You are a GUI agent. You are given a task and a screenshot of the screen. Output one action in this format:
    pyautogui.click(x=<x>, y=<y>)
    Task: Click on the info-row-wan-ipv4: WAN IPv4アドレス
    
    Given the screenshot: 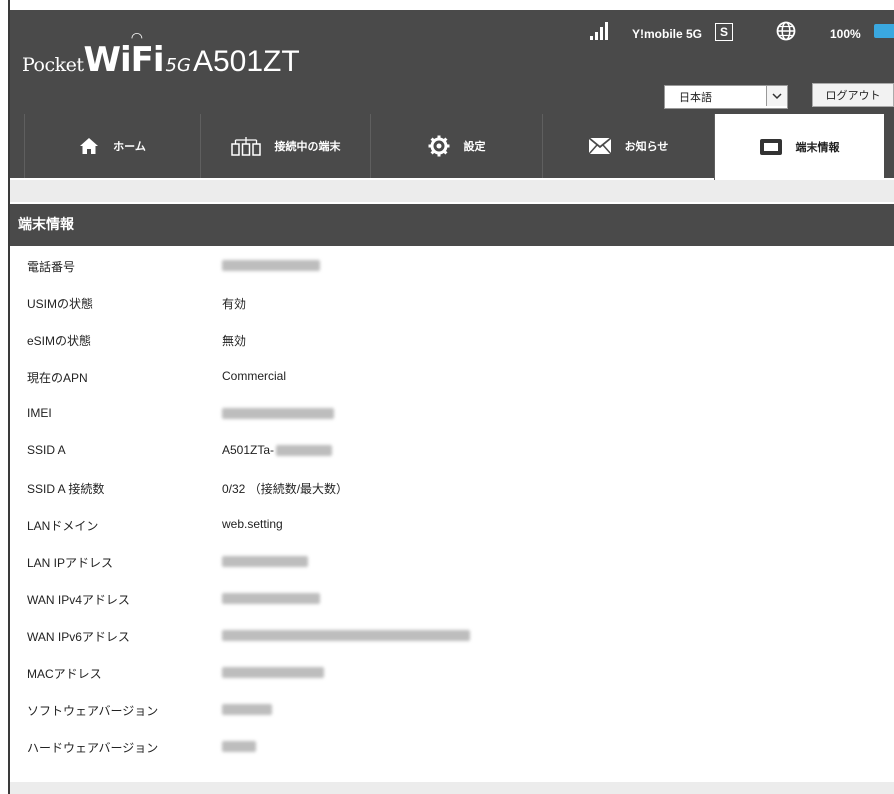 What is the action you would take?
    pyautogui.click(x=452, y=597)
    